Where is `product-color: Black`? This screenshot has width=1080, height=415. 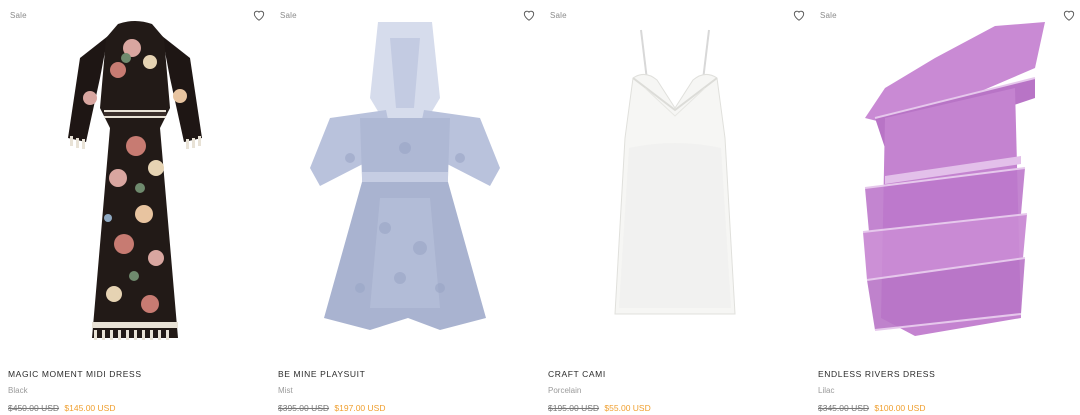 product-color: Black is located at coordinates (18, 390).